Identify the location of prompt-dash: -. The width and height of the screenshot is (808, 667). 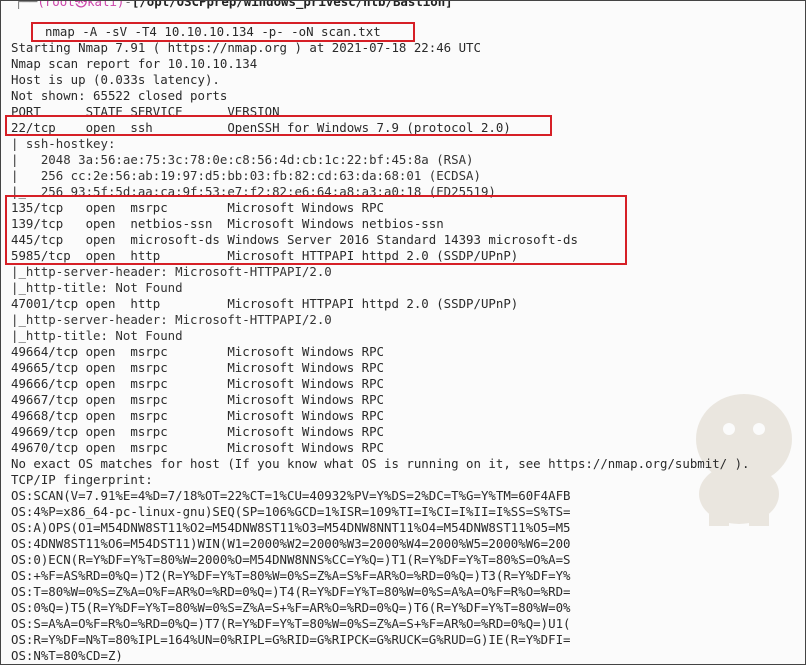
(128, 4).